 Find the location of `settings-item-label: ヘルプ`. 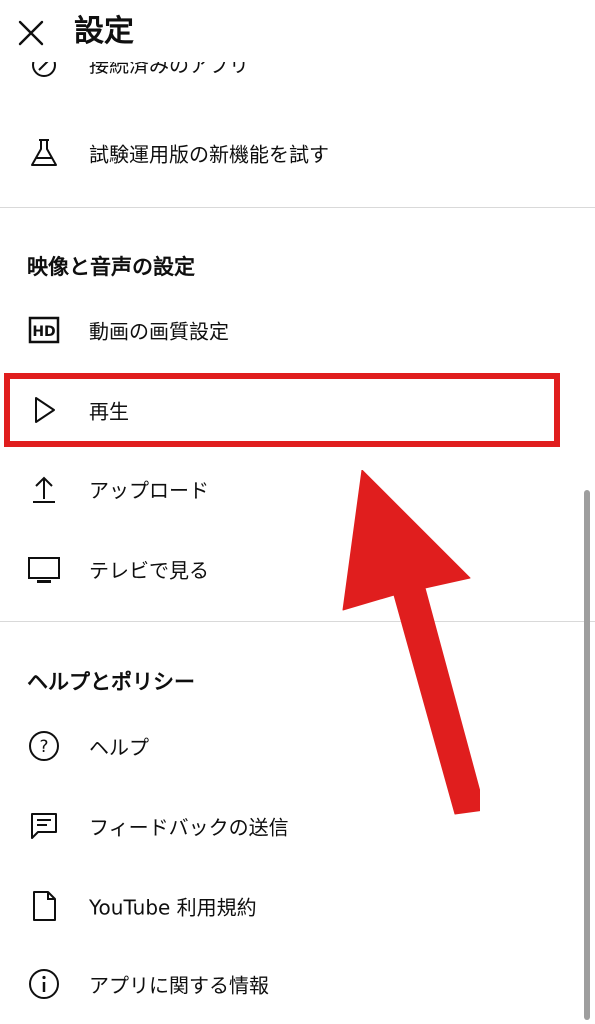

settings-item-label: ヘルプ is located at coordinates (119, 747).